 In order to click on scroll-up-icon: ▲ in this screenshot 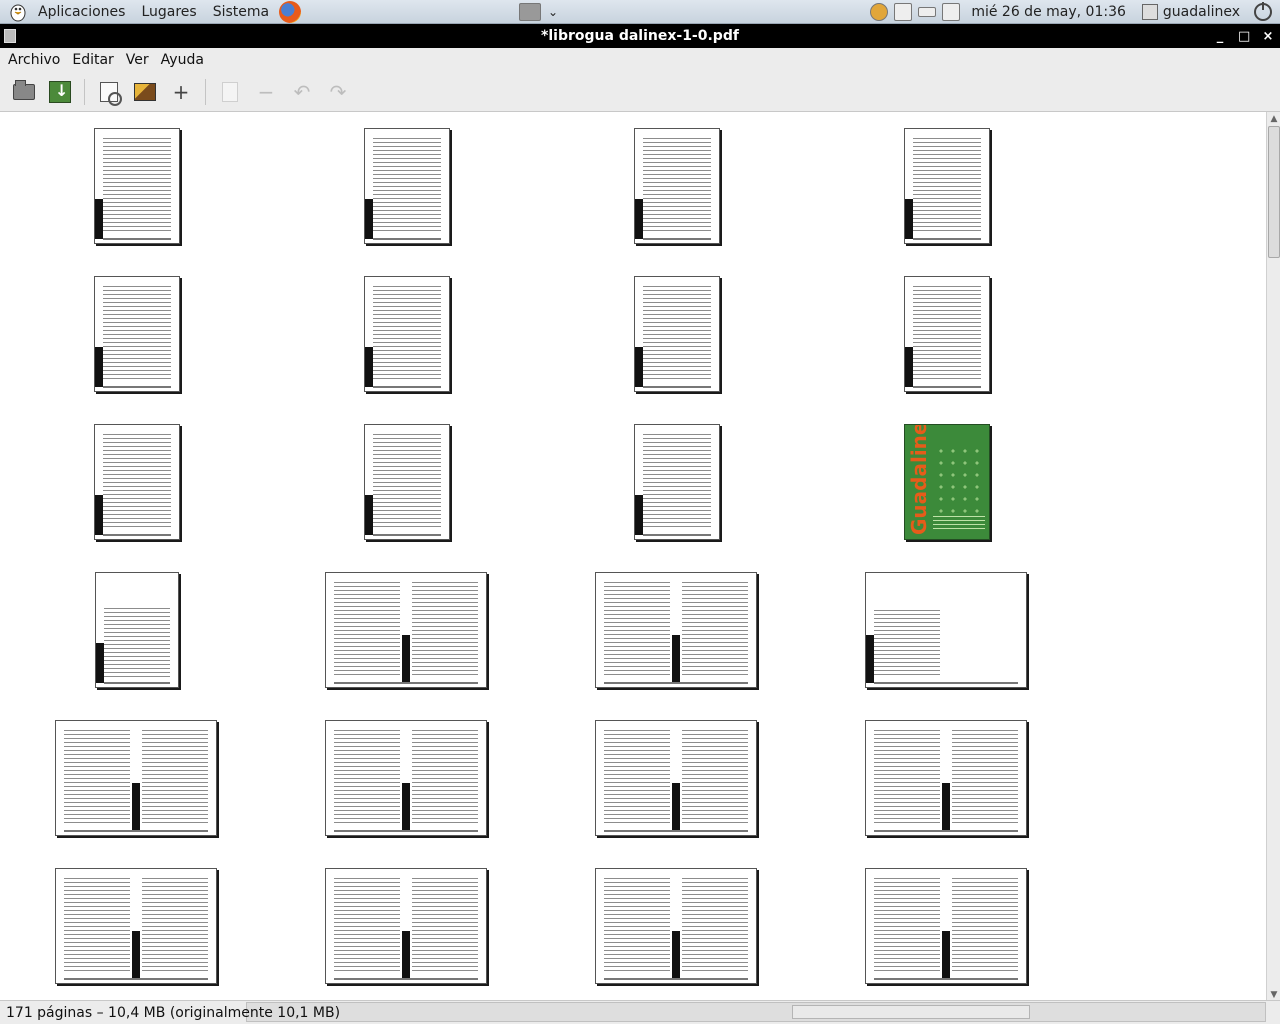, I will do `click(1273, 119)`.